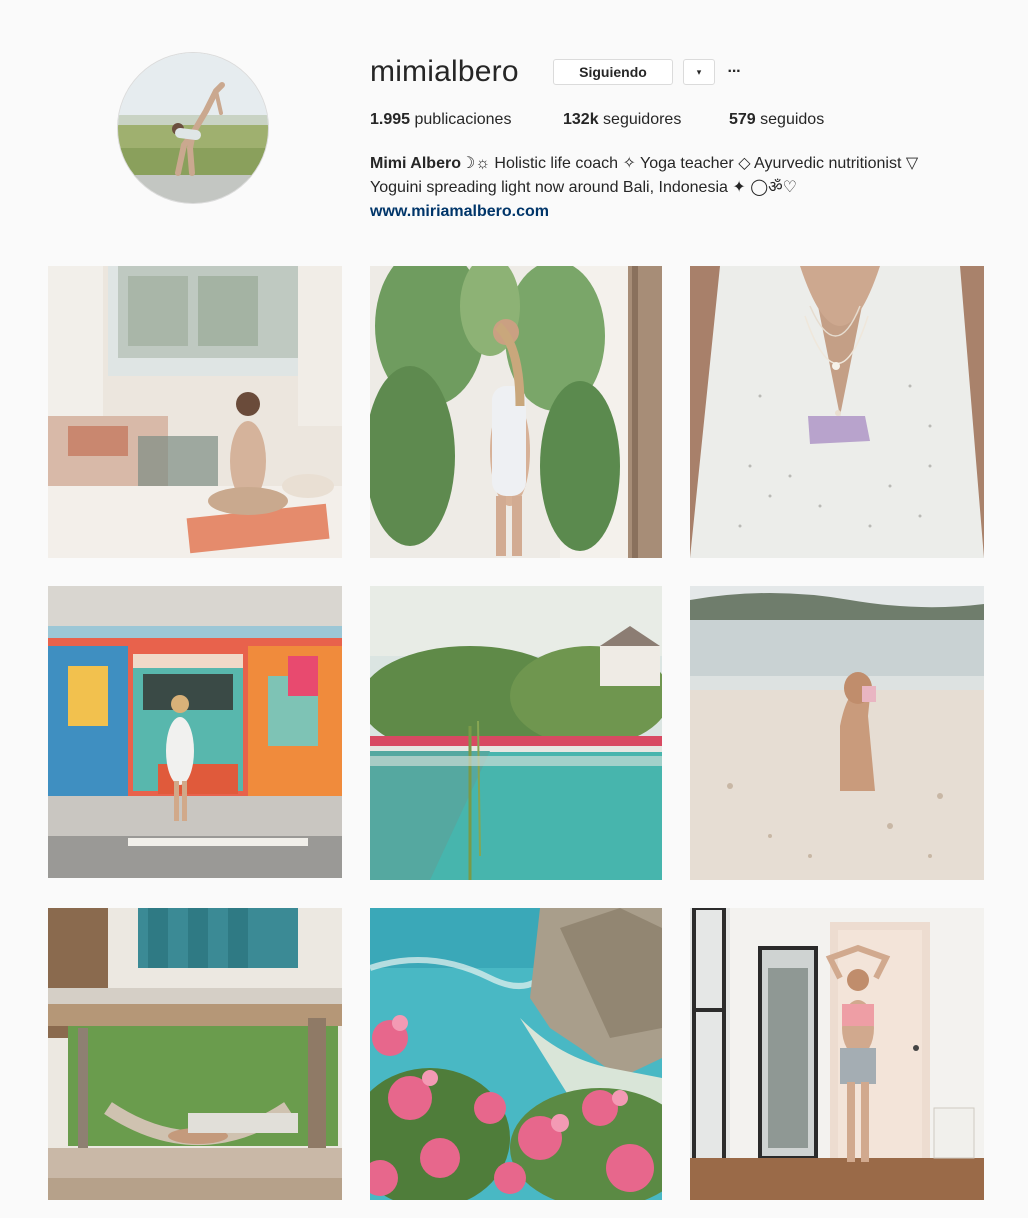 This screenshot has width=1028, height=1218. What do you see at coordinates (742, 119) in the screenshot?
I see `following-count: 579` at bounding box center [742, 119].